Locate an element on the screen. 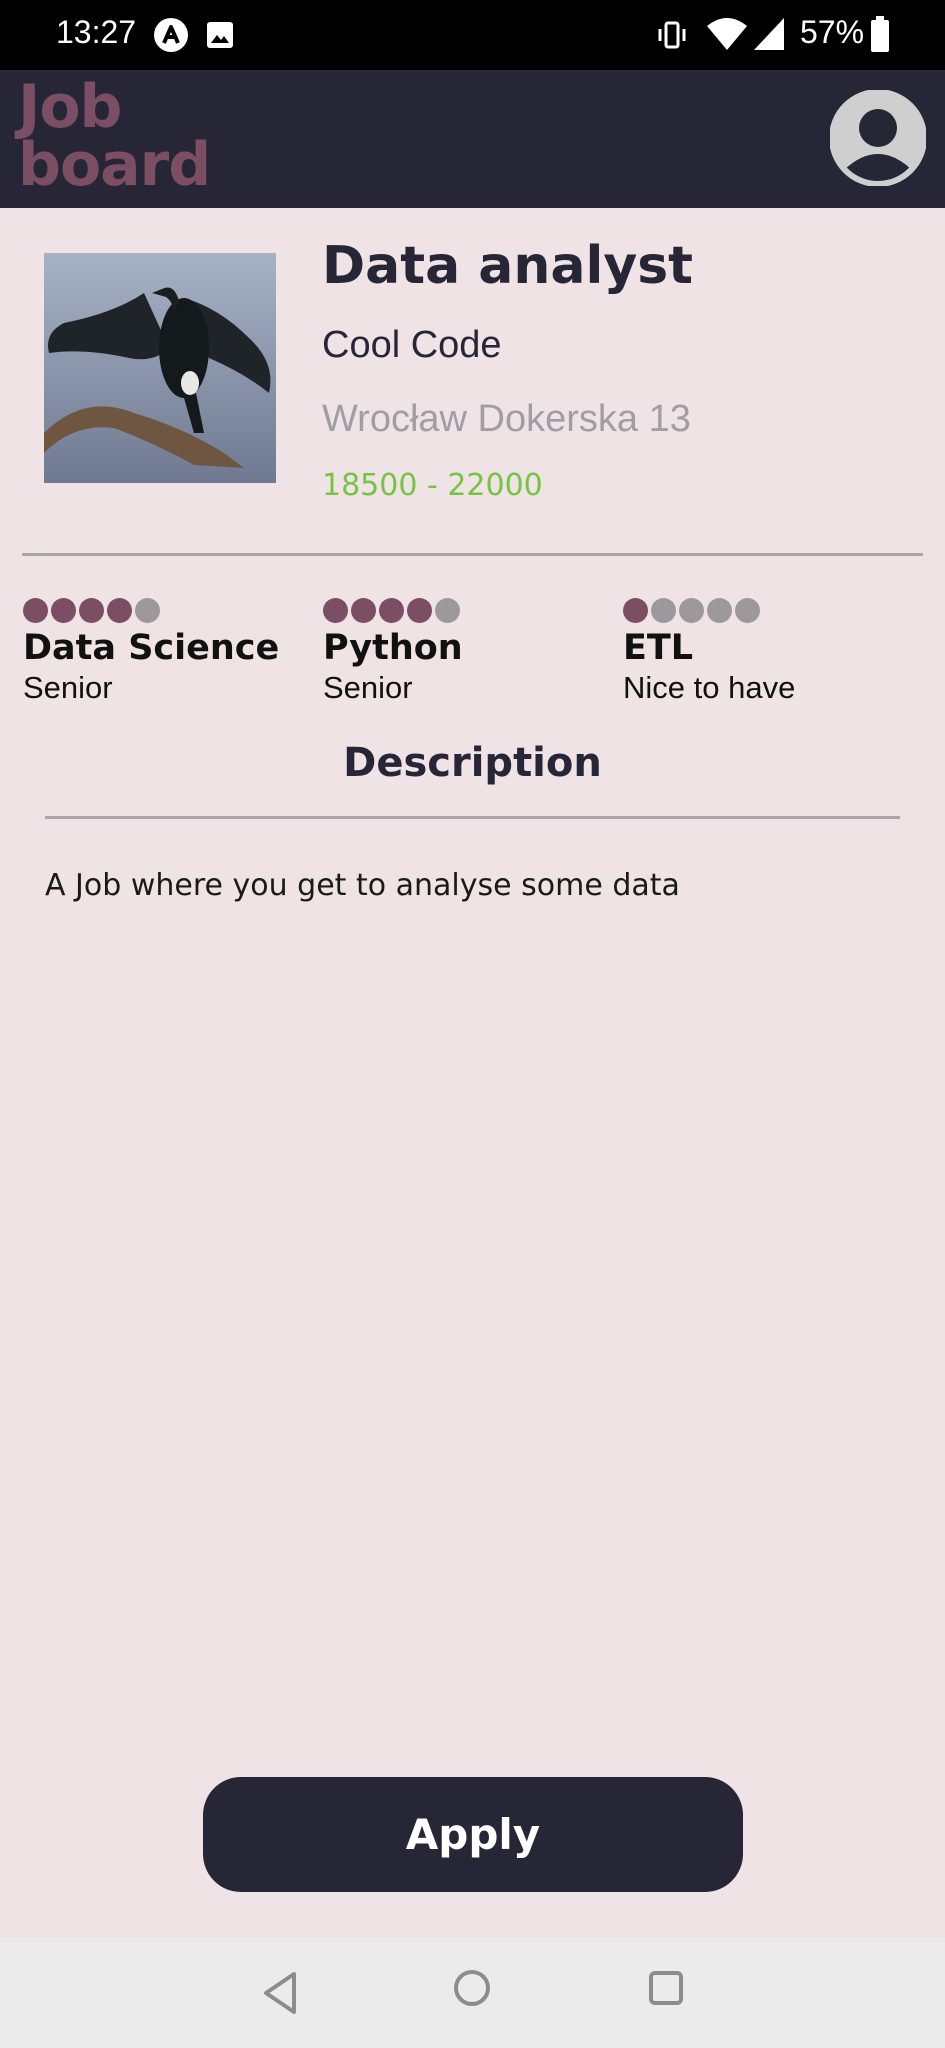 The width and height of the screenshot is (945, 2048). skill-item: Python Senior is located at coordinates (468, 652).